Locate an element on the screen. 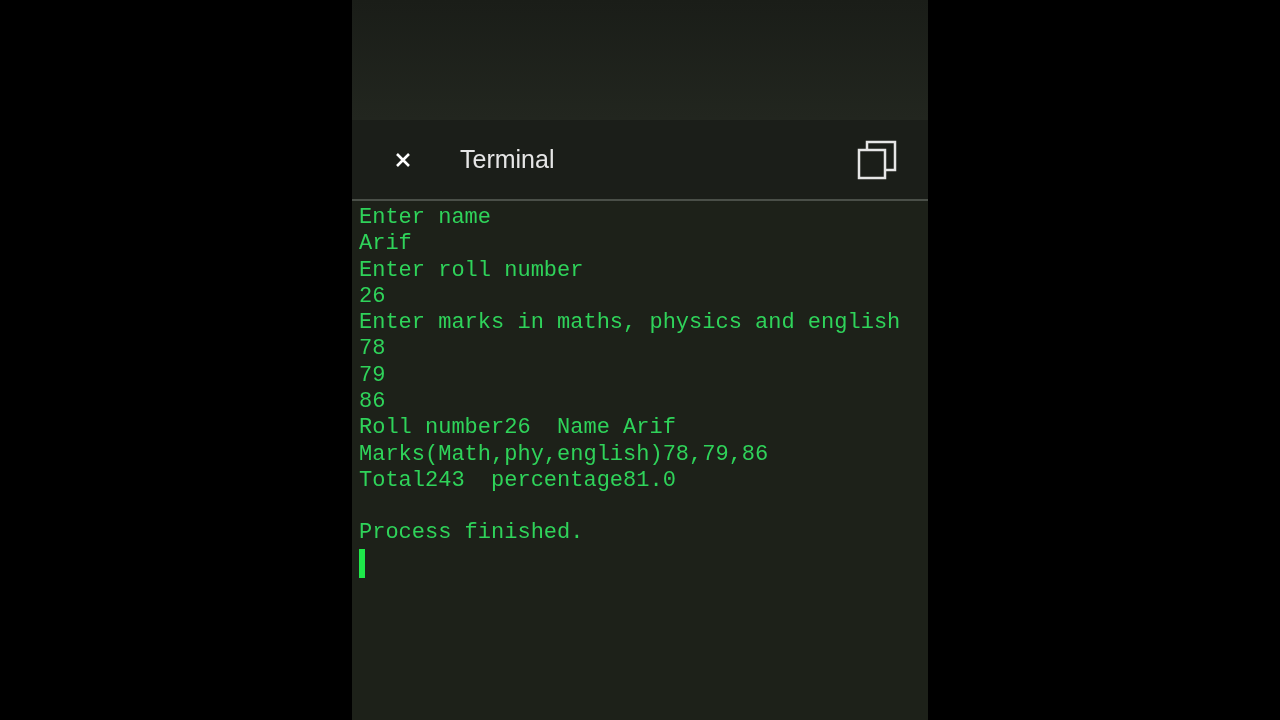 This screenshot has width=1280, height=720. output-line: Arif is located at coordinates (385, 244).